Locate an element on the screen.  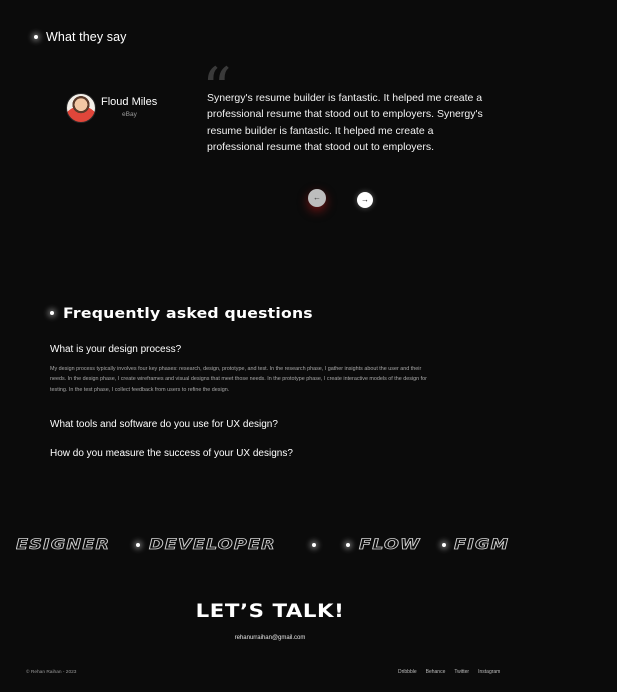
next-testimonial-button: → is located at coordinates (365, 200).